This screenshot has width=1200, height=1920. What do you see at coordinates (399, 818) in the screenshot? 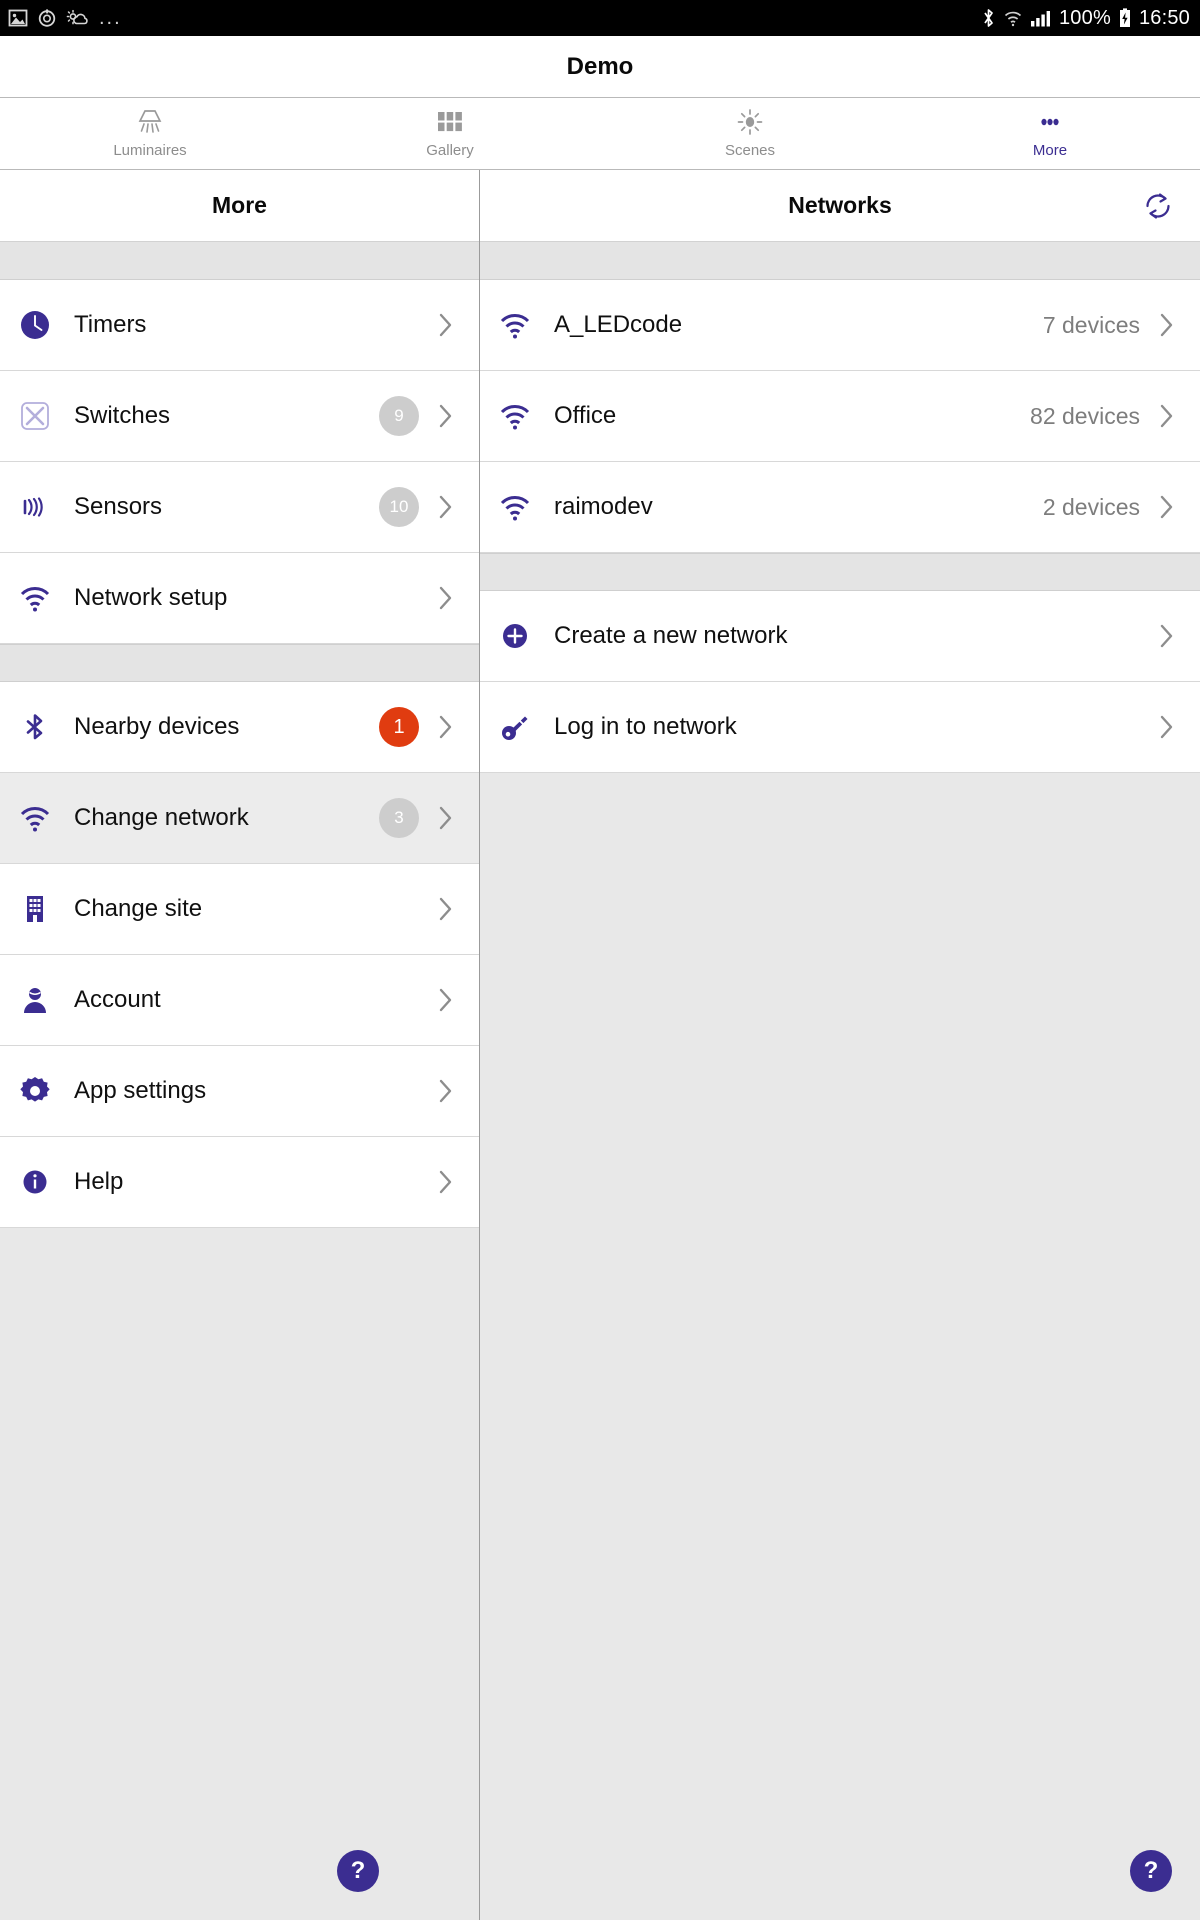
I see `change-network-count-badge: 3` at bounding box center [399, 818].